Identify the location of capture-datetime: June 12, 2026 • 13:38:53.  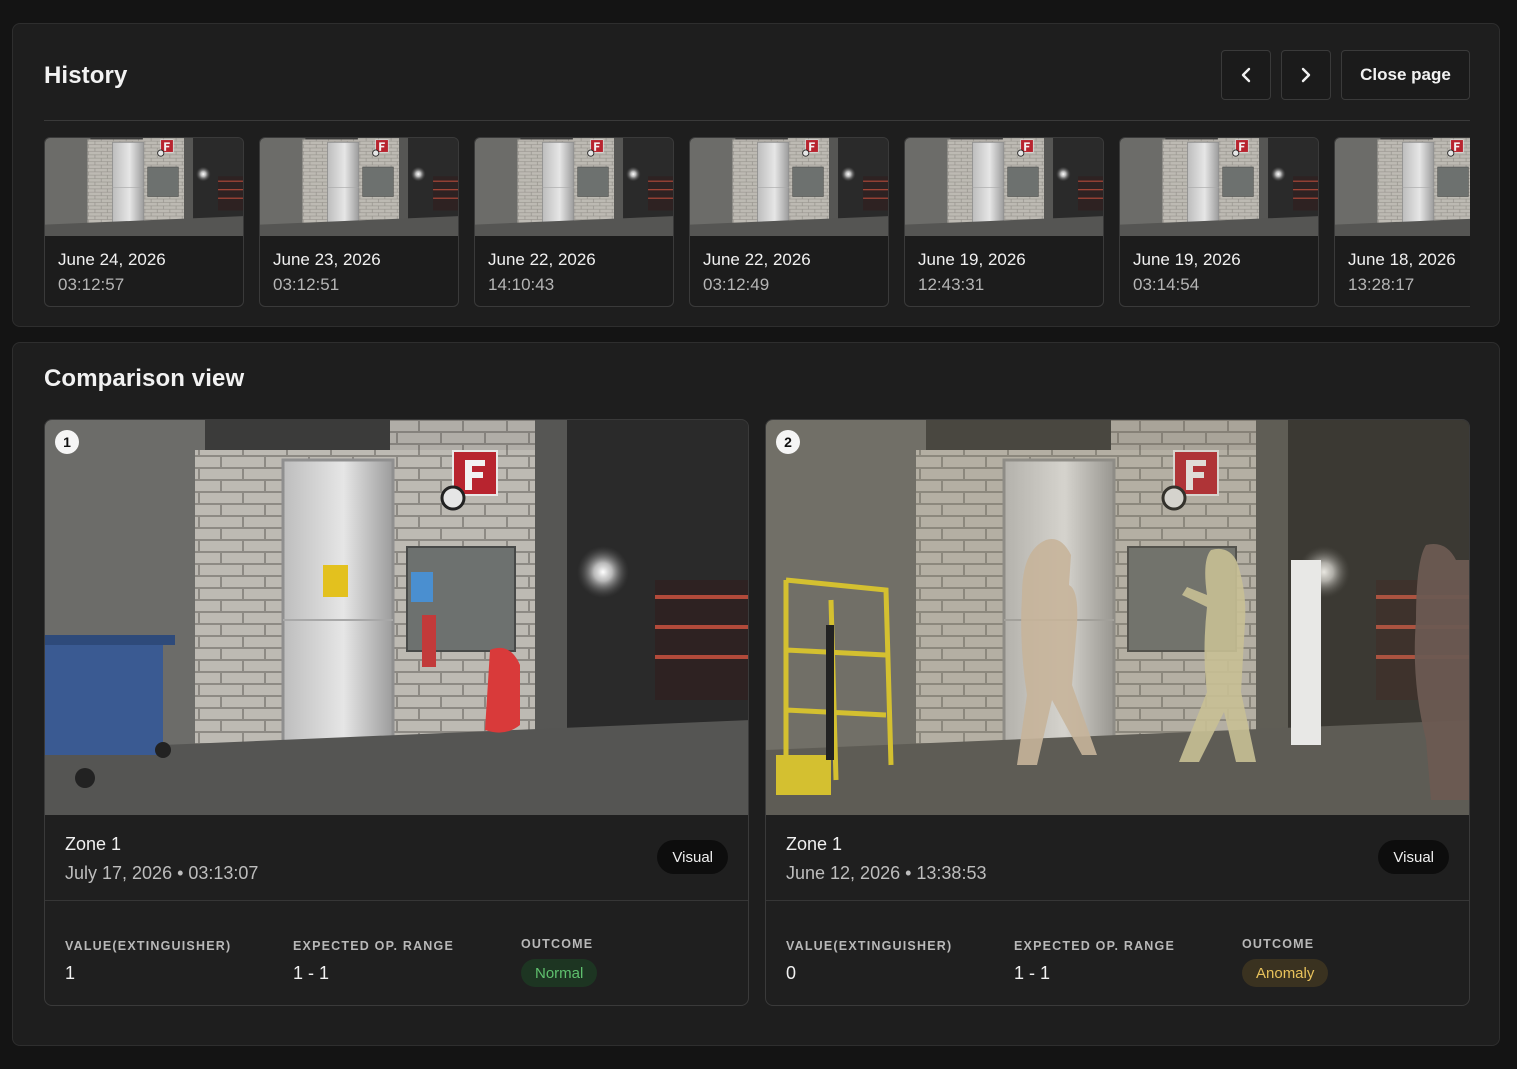
(886, 873).